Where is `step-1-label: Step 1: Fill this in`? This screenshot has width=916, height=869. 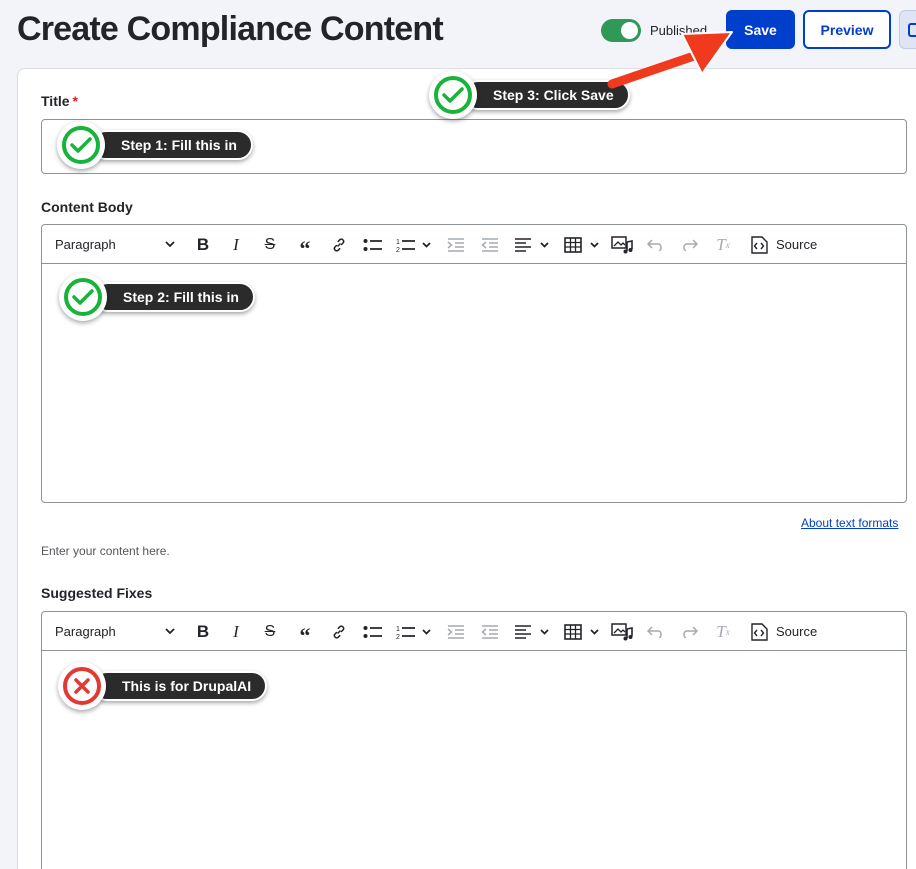 step-1-label: Step 1: Fill this in is located at coordinates (172, 145).